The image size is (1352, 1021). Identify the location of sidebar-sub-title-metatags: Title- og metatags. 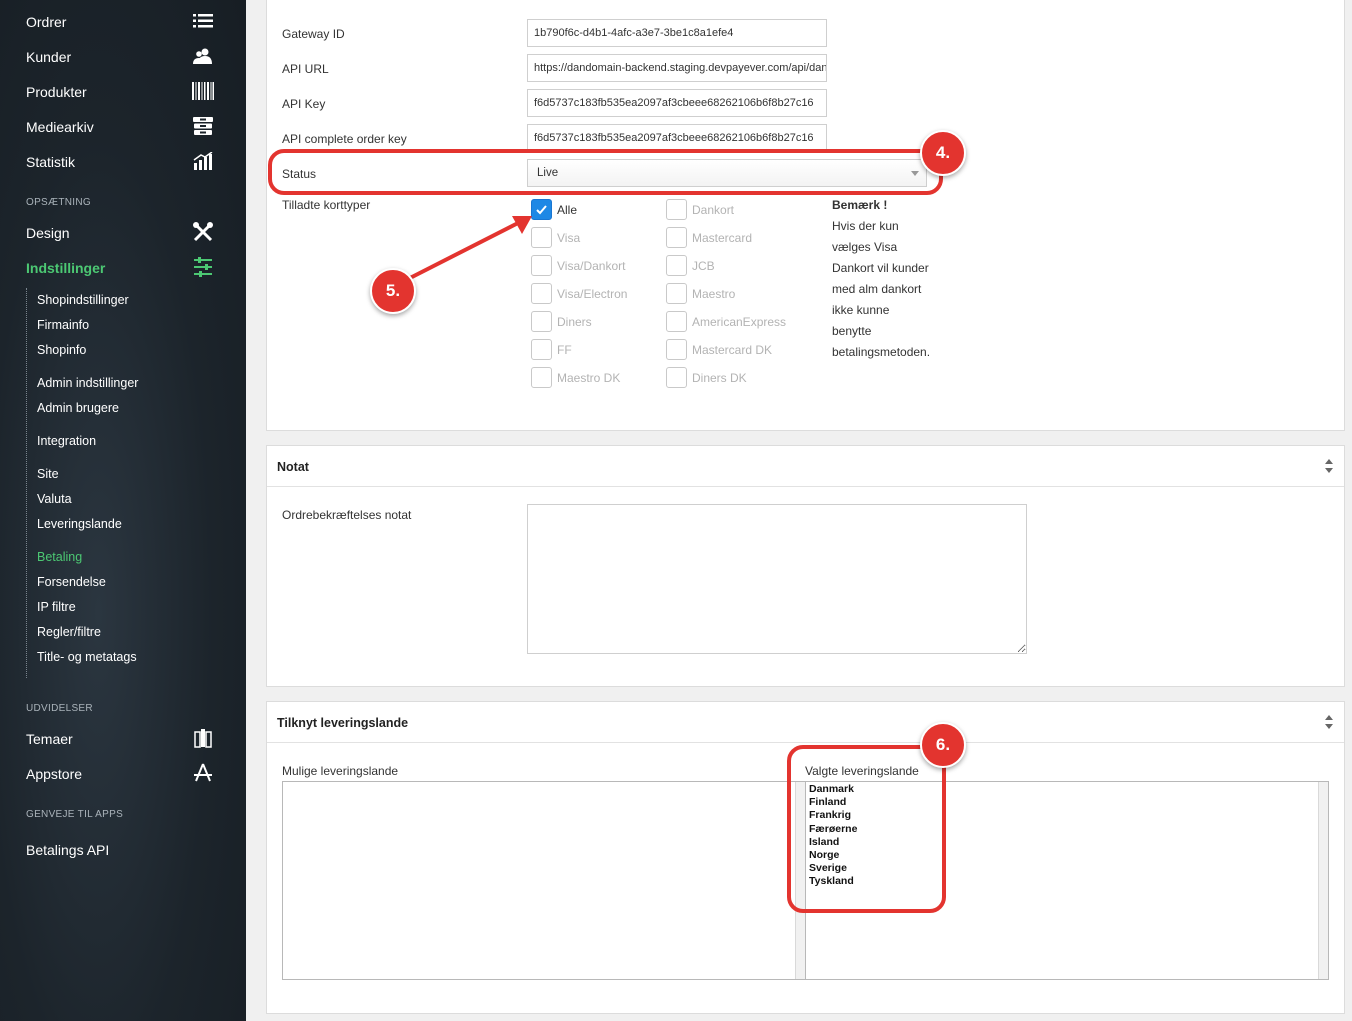
(87, 657).